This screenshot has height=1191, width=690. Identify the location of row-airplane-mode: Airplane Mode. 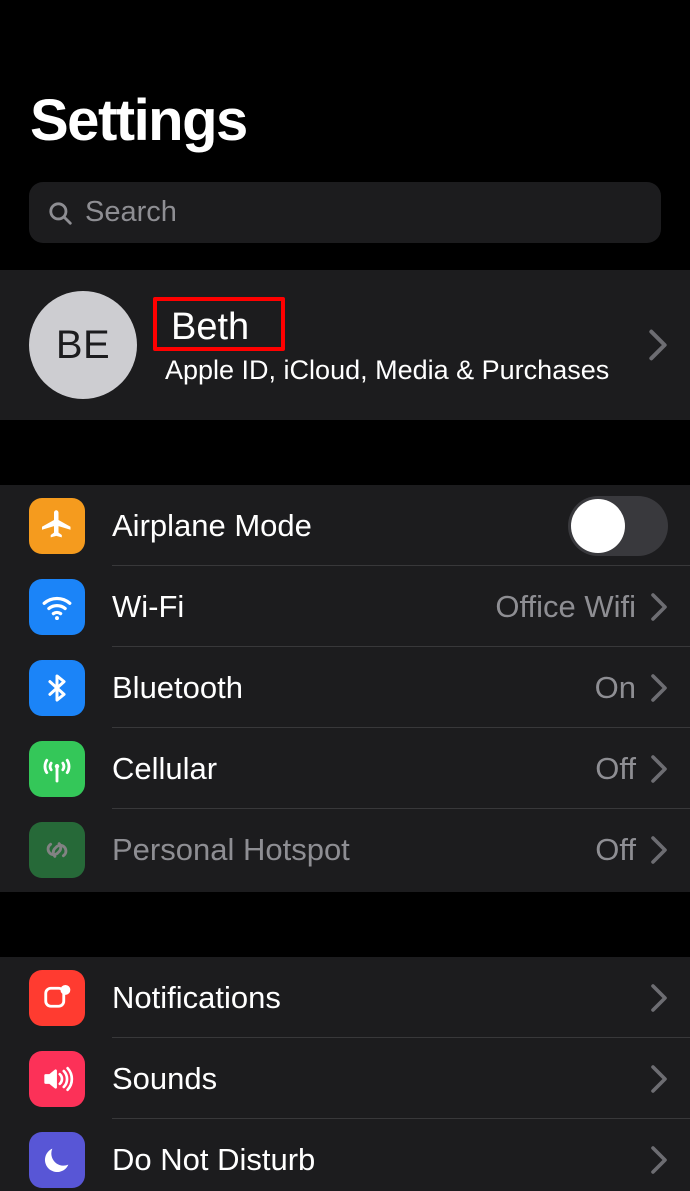
(345, 525).